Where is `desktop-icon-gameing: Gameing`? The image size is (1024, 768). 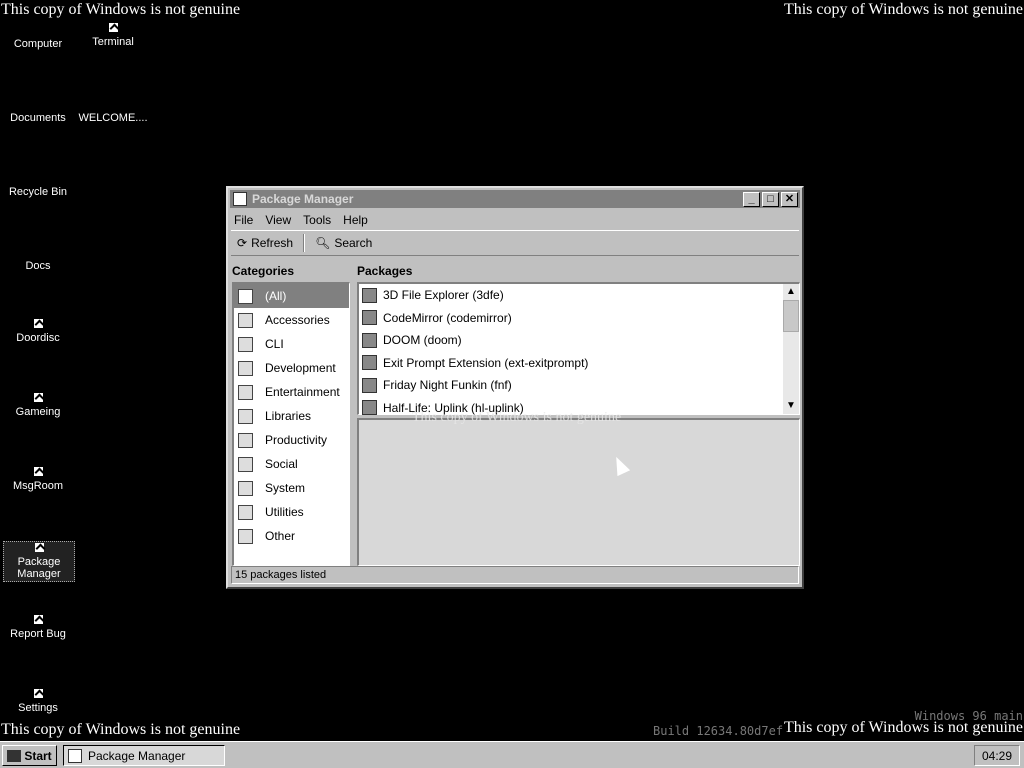 desktop-icon-gameing: Gameing is located at coordinates (38, 405).